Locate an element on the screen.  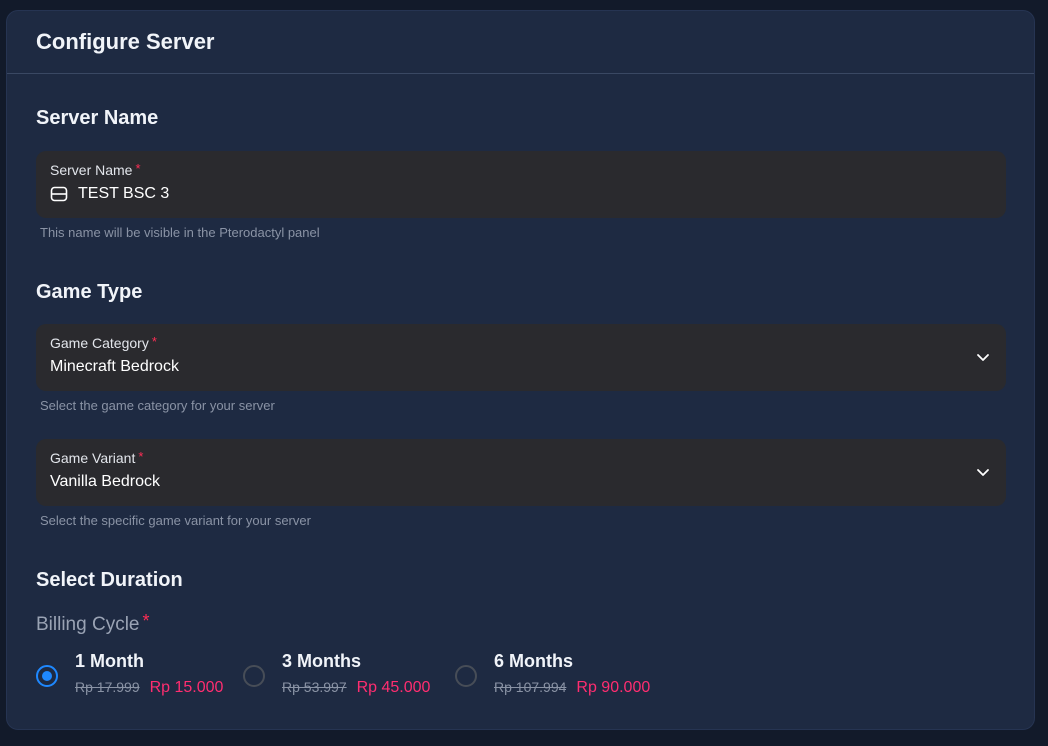
section-title-server-name: Server Name is located at coordinates (97, 118).